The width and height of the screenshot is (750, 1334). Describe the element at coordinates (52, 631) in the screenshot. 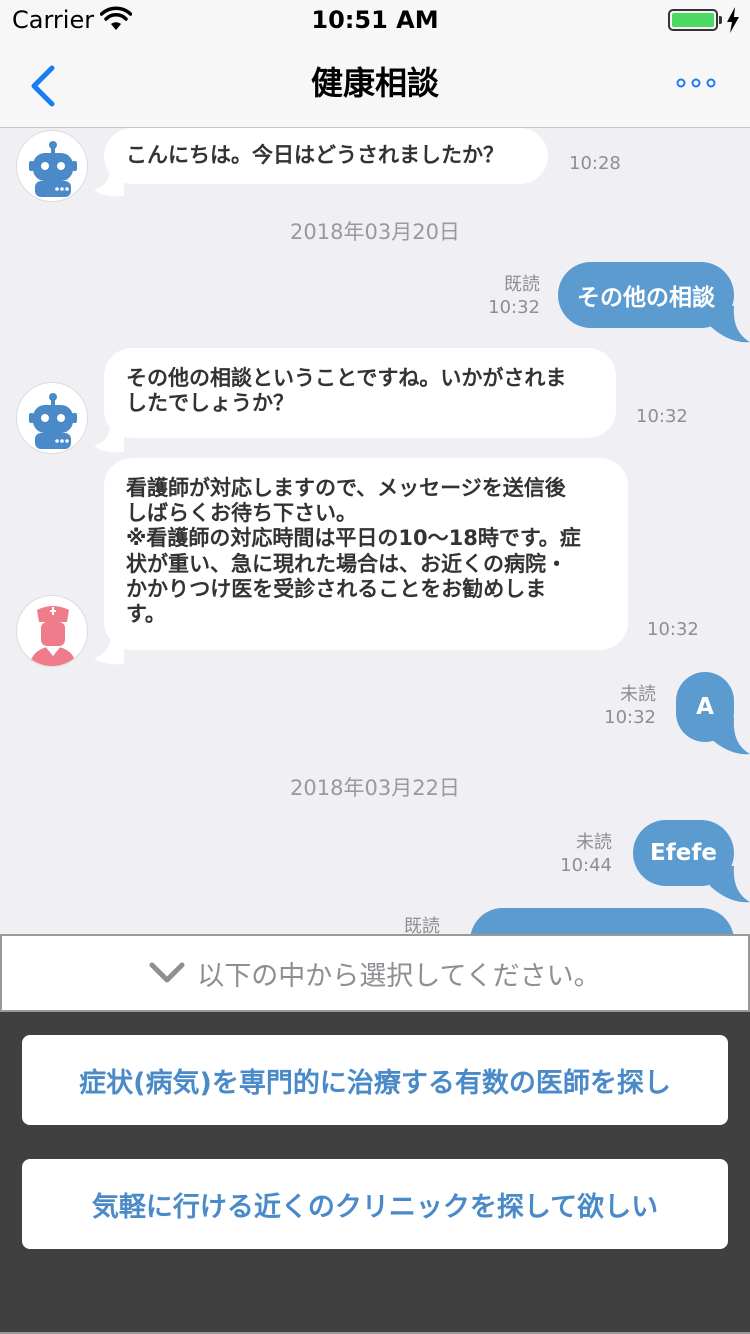

I see `nurse-avatar-icon` at that location.